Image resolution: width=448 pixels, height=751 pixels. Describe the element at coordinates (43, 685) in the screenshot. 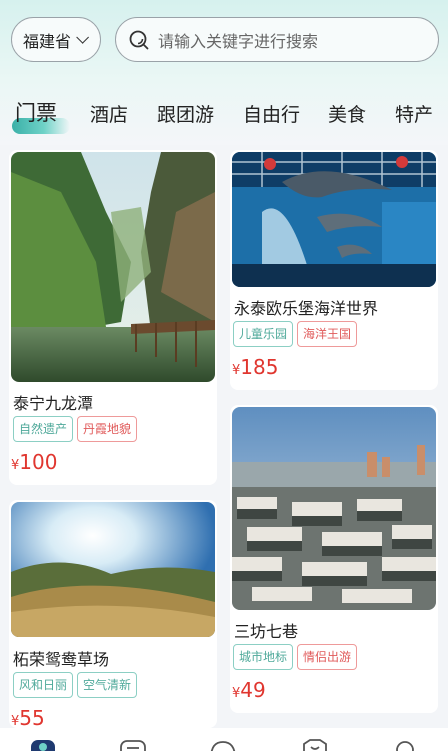

I see `scenic-tag: 风和日丽` at that location.